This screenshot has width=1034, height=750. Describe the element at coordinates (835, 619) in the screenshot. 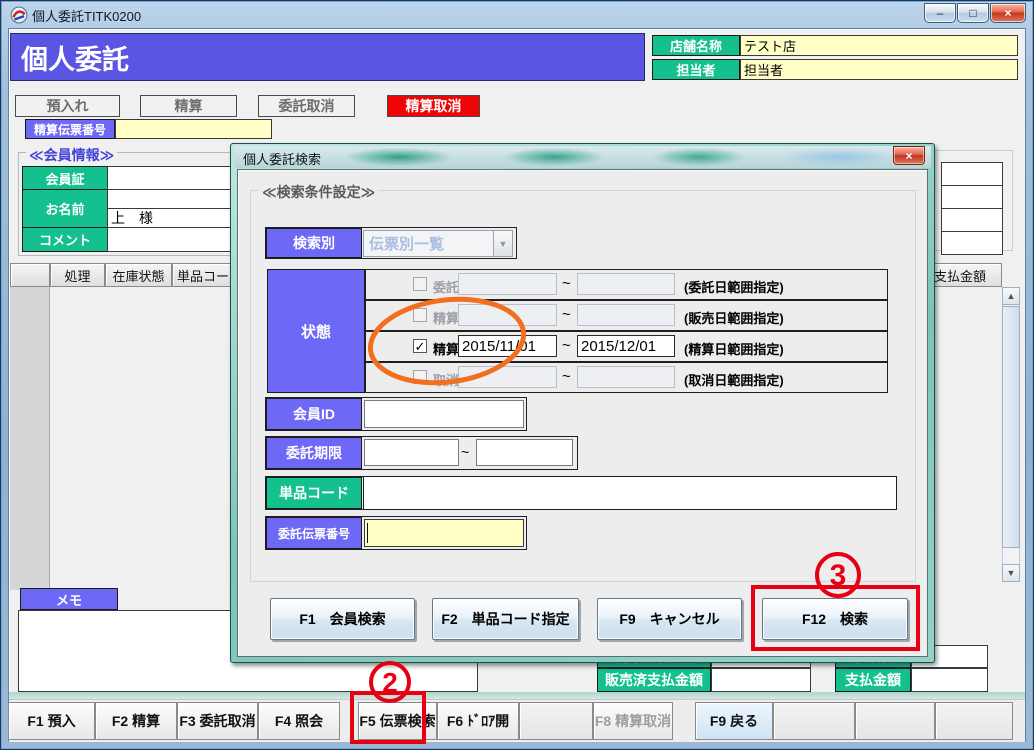

I see `dialog-f12-search-button: F12 検索` at that location.